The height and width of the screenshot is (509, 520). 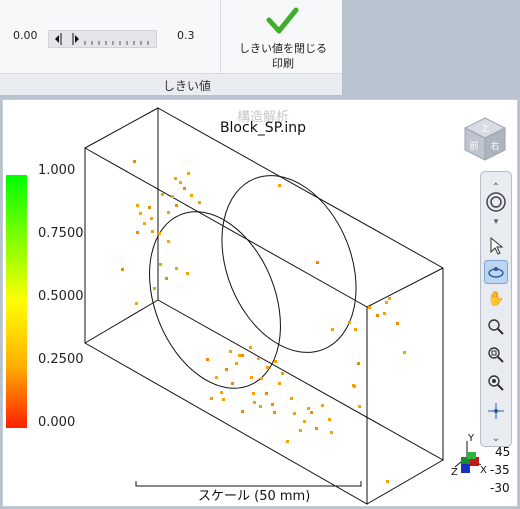 What do you see at coordinates (454, 472) in the screenshot?
I see `axis-z-letter: Z` at bounding box center [454, 472].